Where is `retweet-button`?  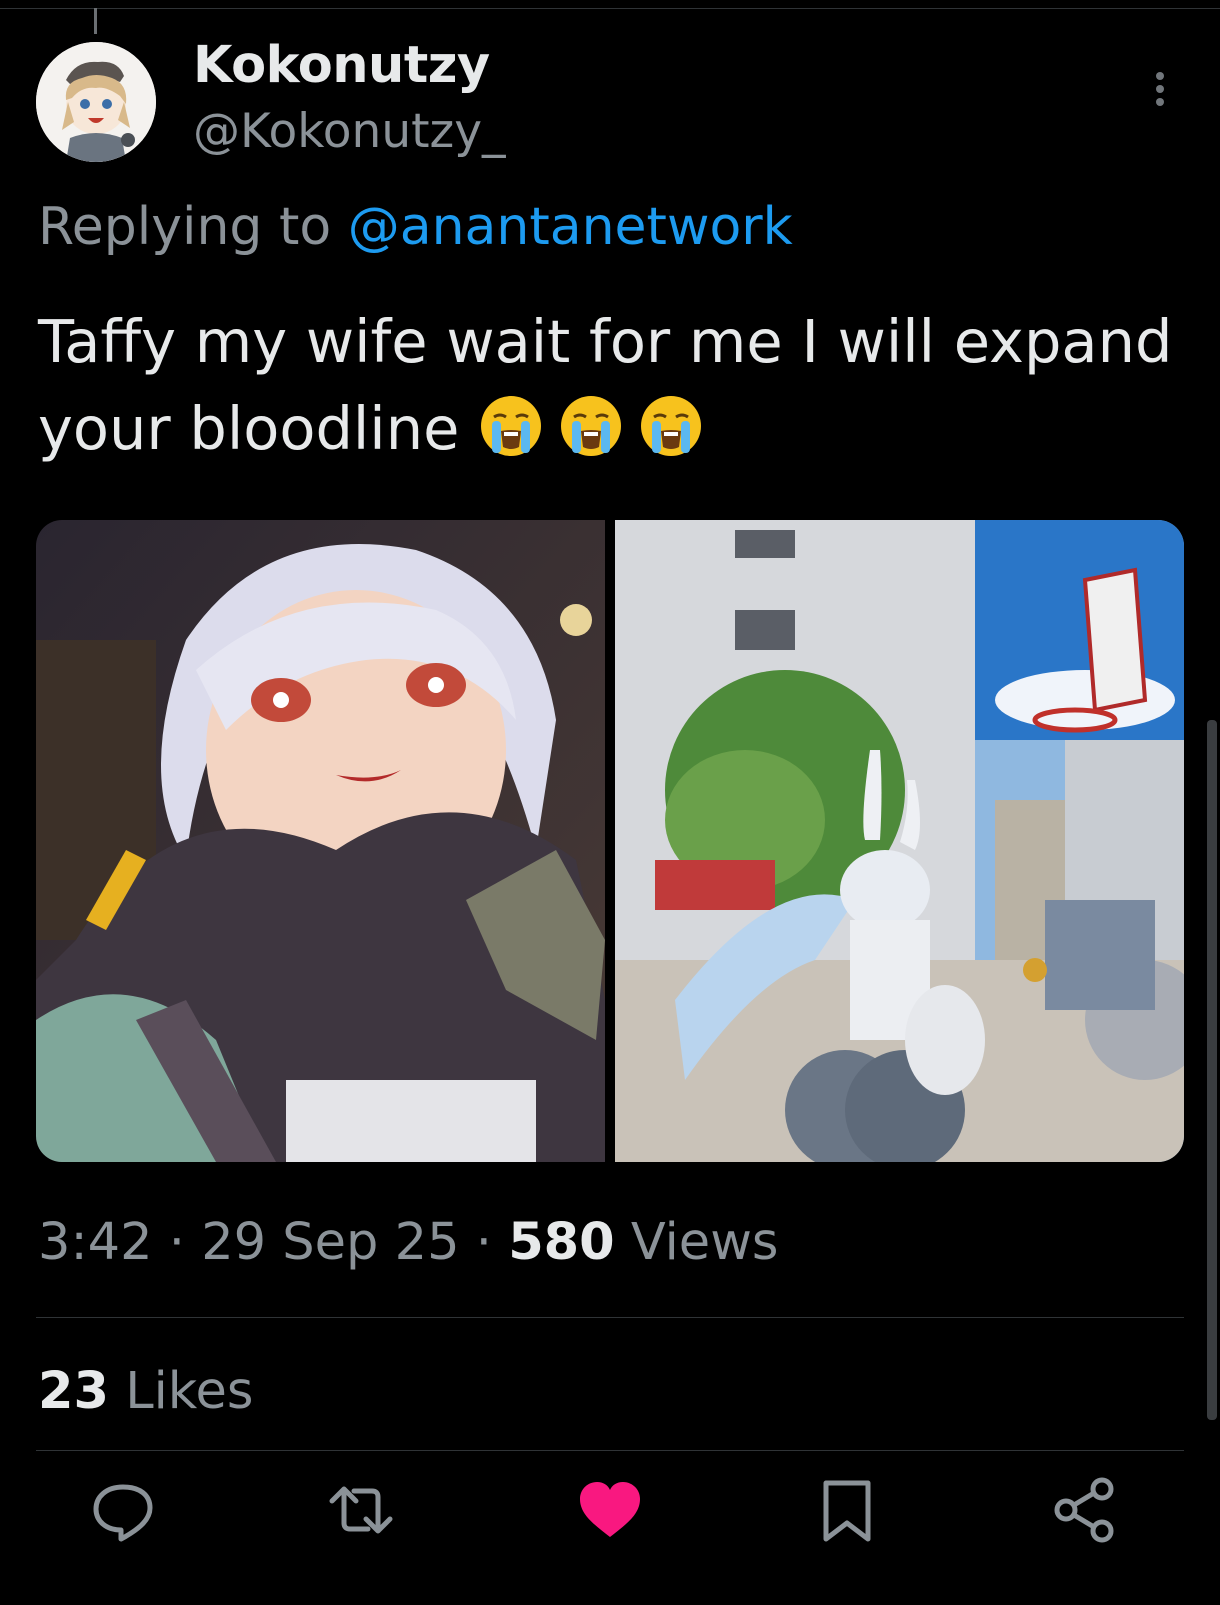 retweet-button is located at coordinates (361, 1510).